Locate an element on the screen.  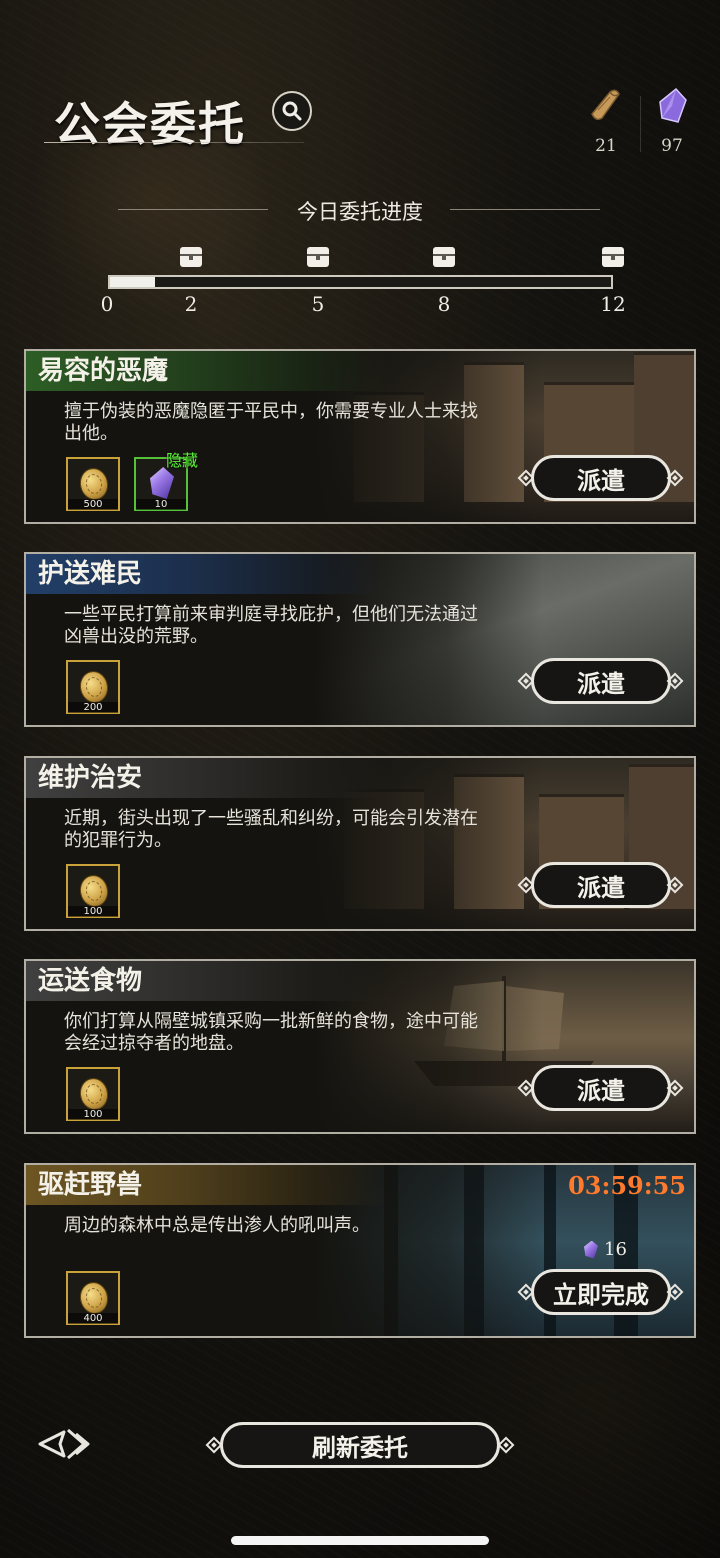
commission-description: 周边的森林中总是传出渗人的吼叫声。 is located at coordinates (217, 1225).